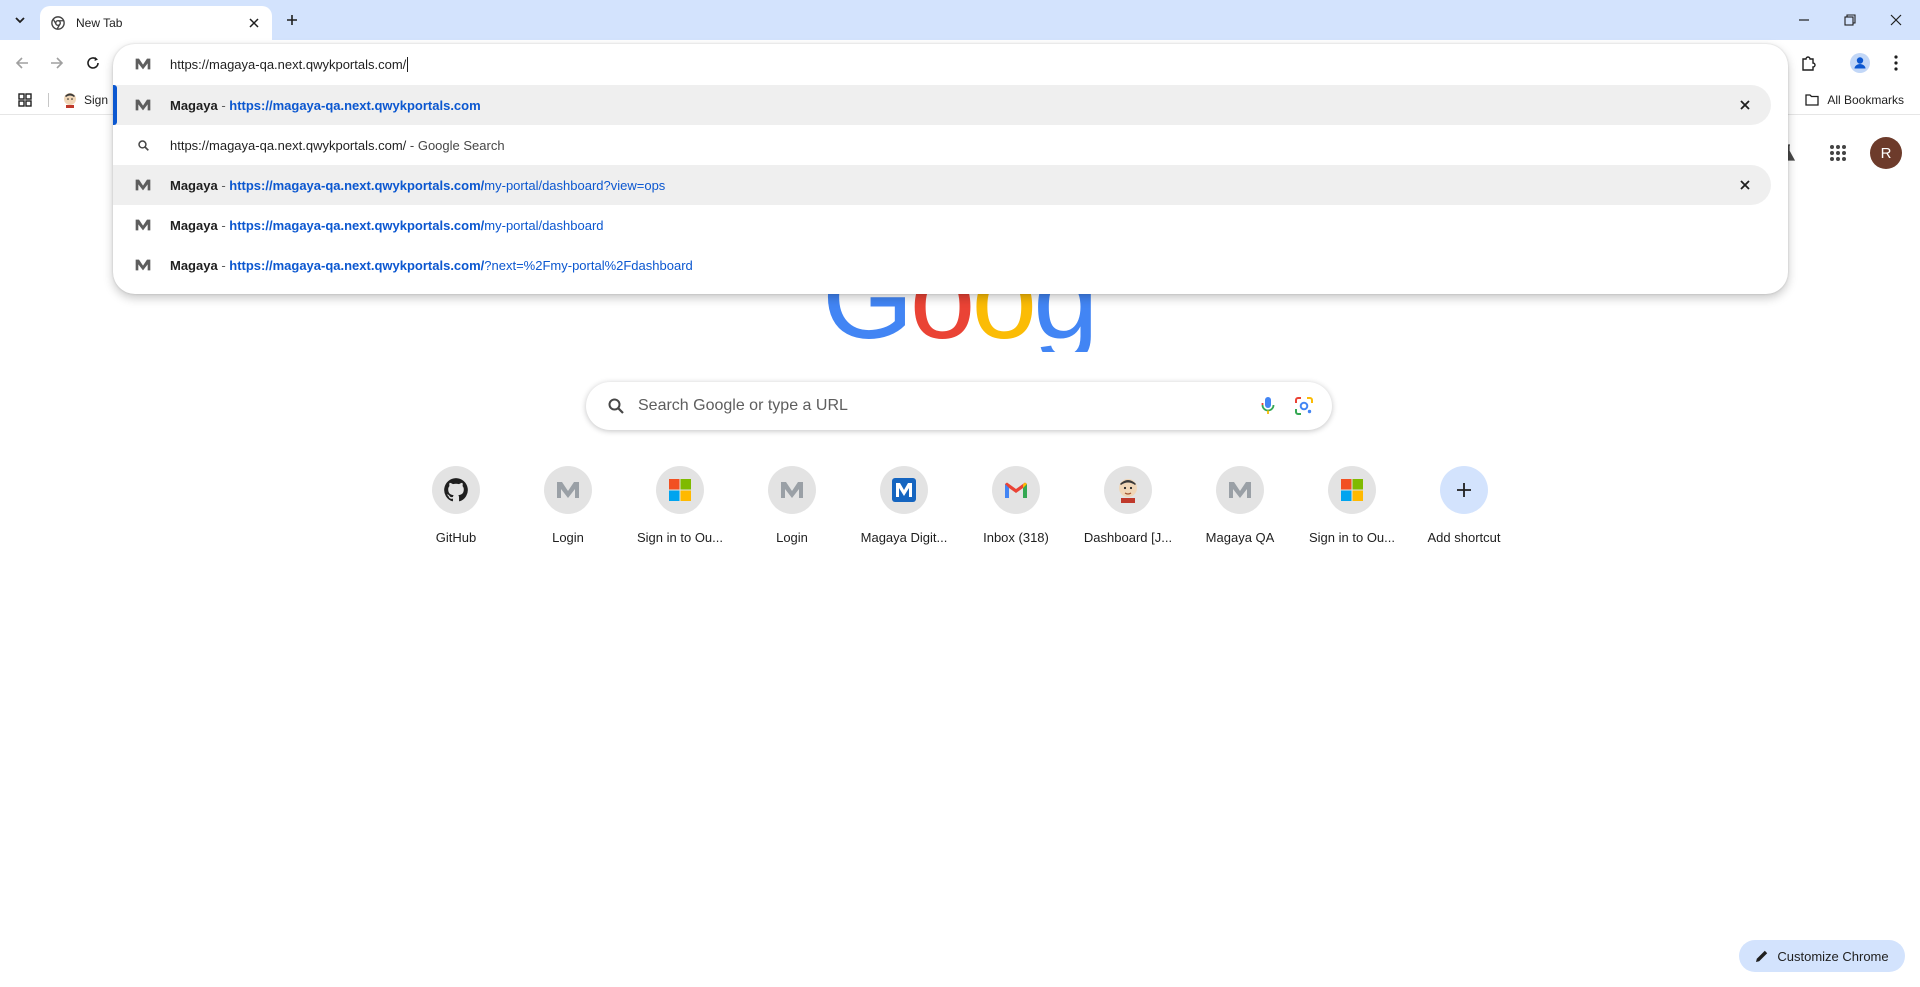  Describe the element at coordinates (99, 23) in the screenshot. I see `tab-title: New Tab` at that location.